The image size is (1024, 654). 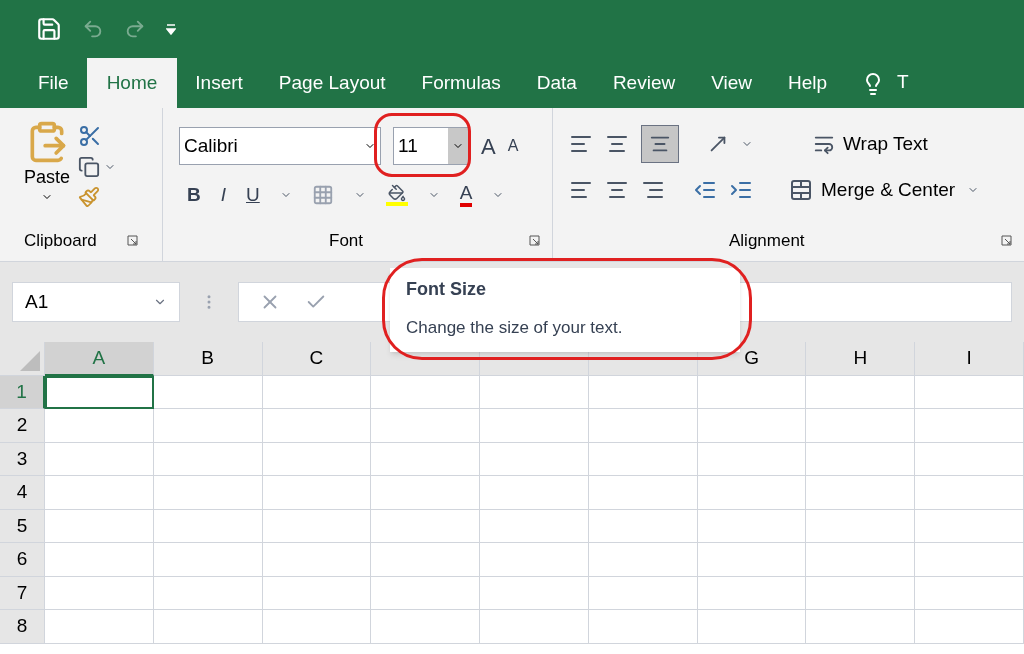 I want to click on group-label: Clipboard, so click(x=60, y=240).